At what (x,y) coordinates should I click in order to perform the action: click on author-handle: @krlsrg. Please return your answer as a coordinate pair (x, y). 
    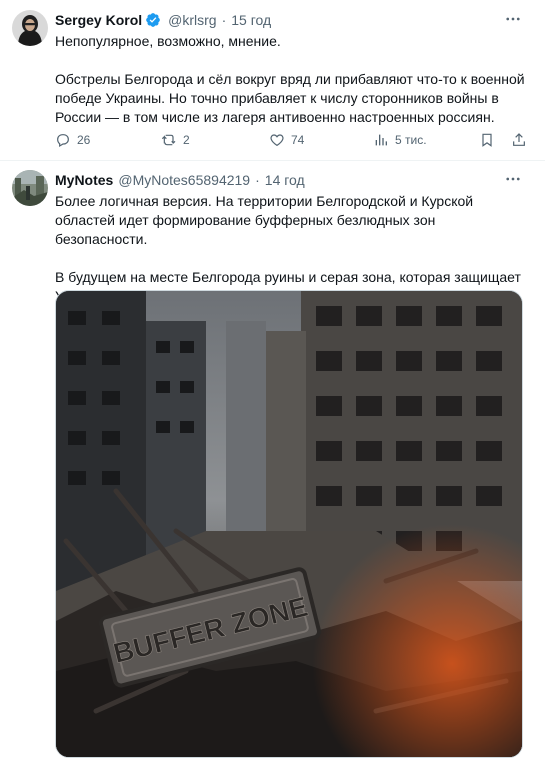
    Looking at the image, I should click on (192, 20).